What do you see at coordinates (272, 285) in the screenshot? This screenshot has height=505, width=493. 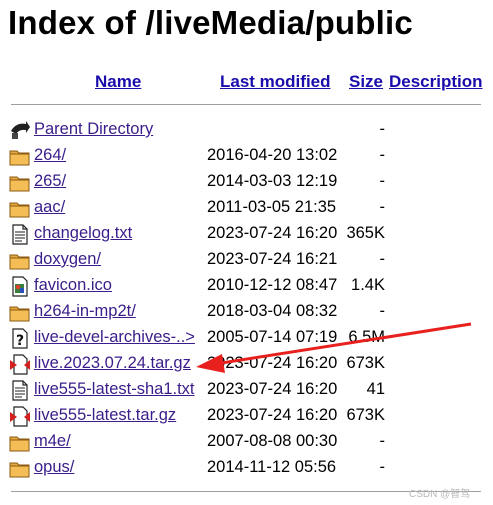 I see `last-modified-cell: 2010-12-12 08:47` at bounding box center [272, 285].